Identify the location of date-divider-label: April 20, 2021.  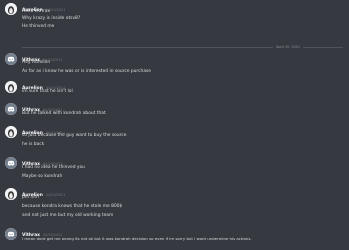
(288, 47).